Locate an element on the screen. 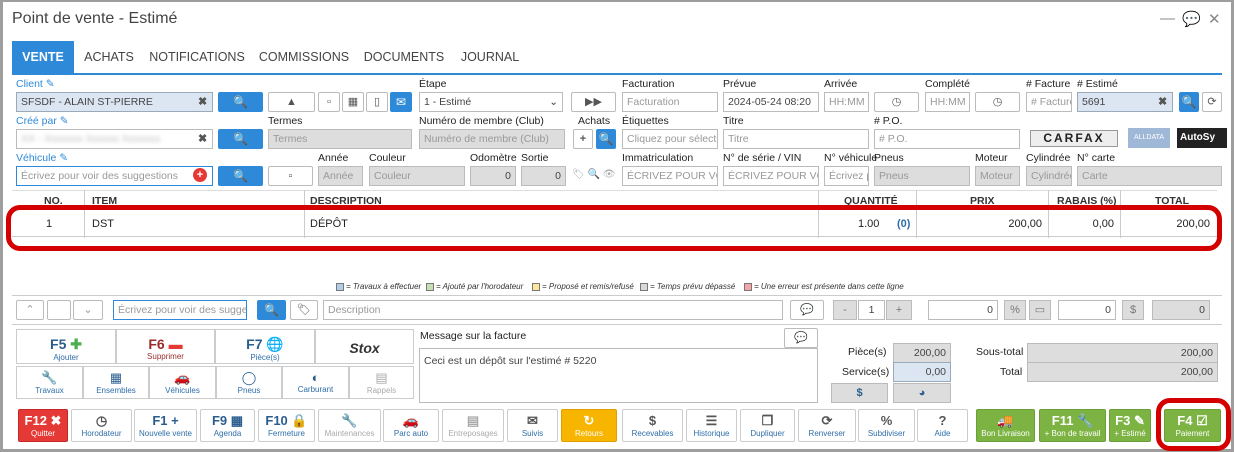  subdiviser-button: % Subdiviser is located at coordinates (886, 425).